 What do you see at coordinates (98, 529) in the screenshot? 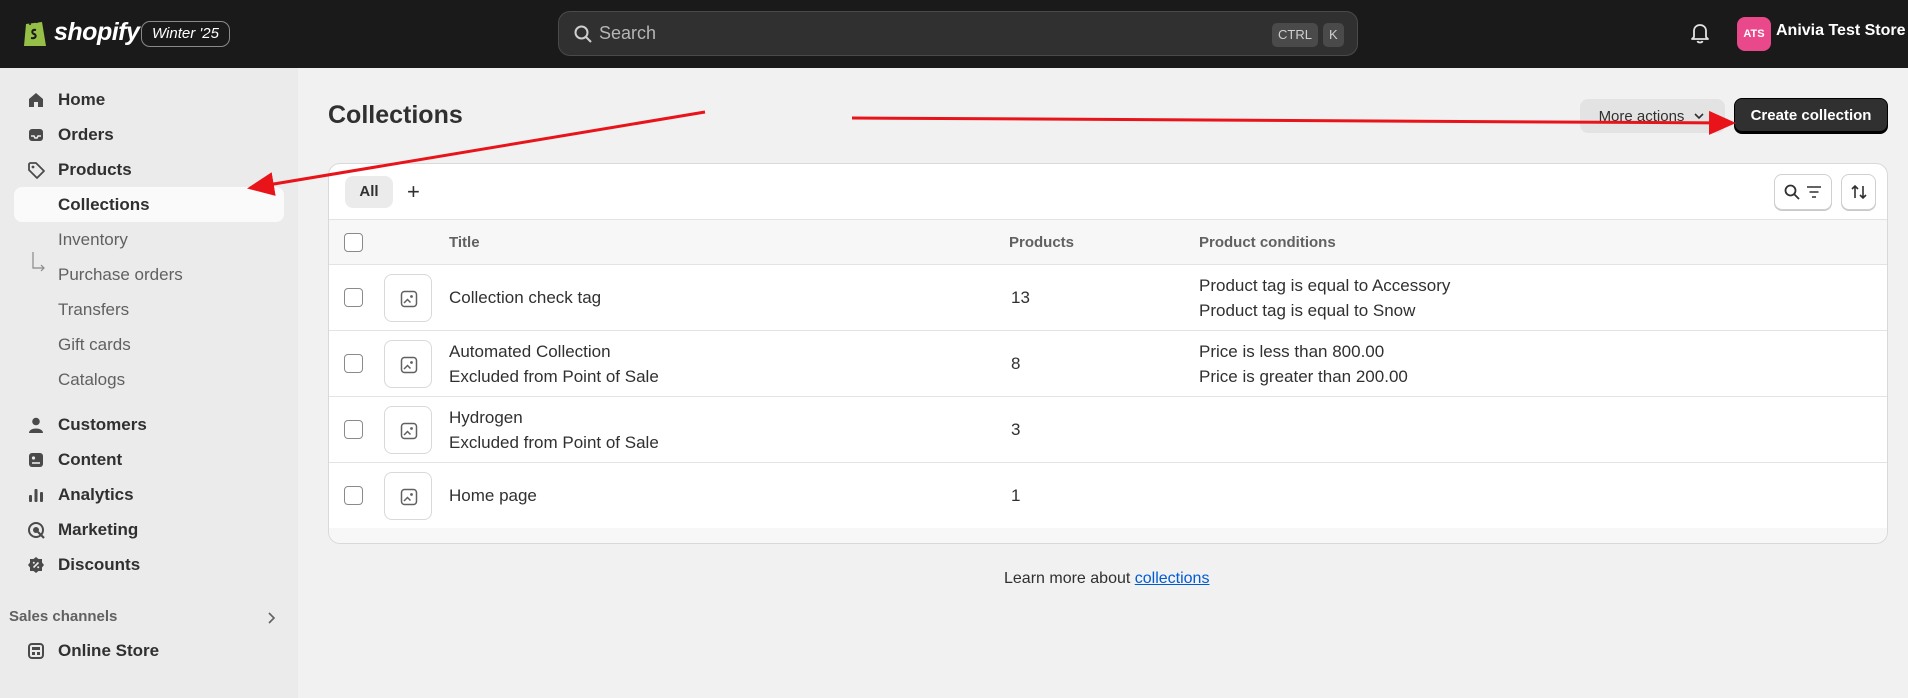
I see `sidebar-item-label: Marketing` at bounding box center [98, 529].